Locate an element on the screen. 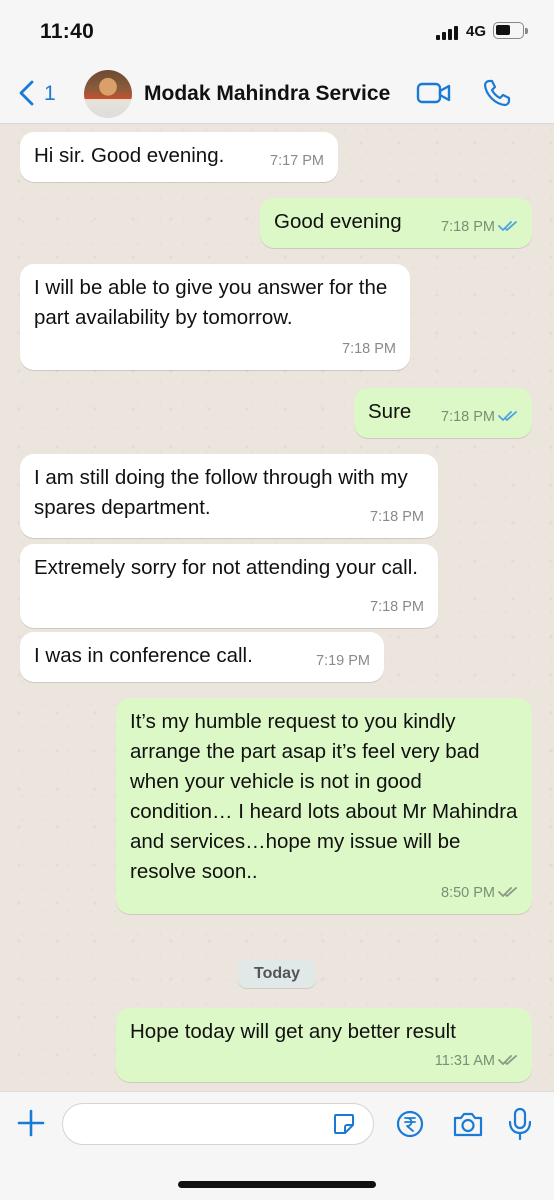 The width and height of the screenshot is (554, 1200). status-time: 11:40 is located at coordinates (67, 31).